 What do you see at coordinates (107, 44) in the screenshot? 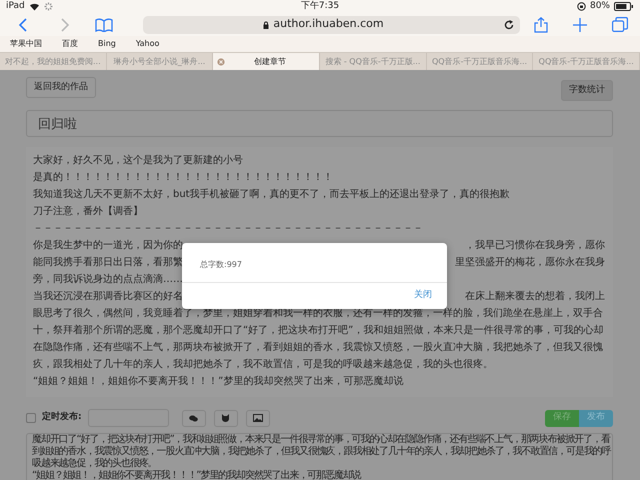
I see `bookmark-link: Bing` at bounding box center [107, 44].